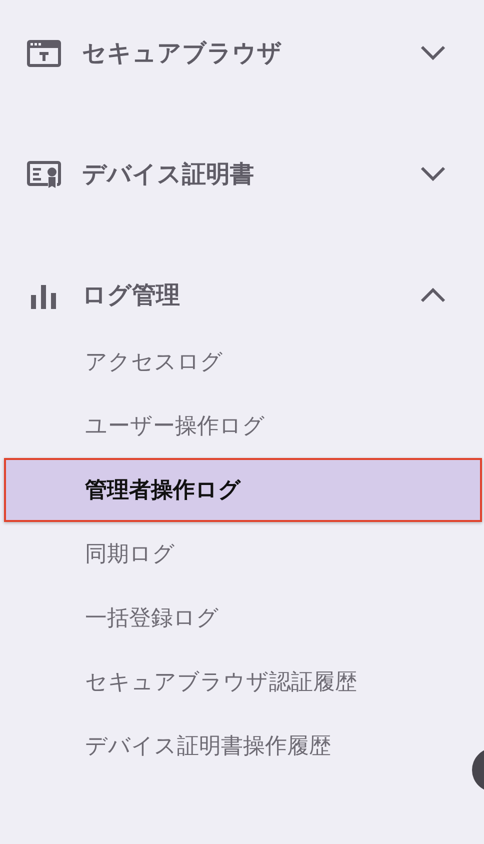  Describe the element at coordinates (131, 295) in the screenshot. I see `section-label: ログ管理` at that location.